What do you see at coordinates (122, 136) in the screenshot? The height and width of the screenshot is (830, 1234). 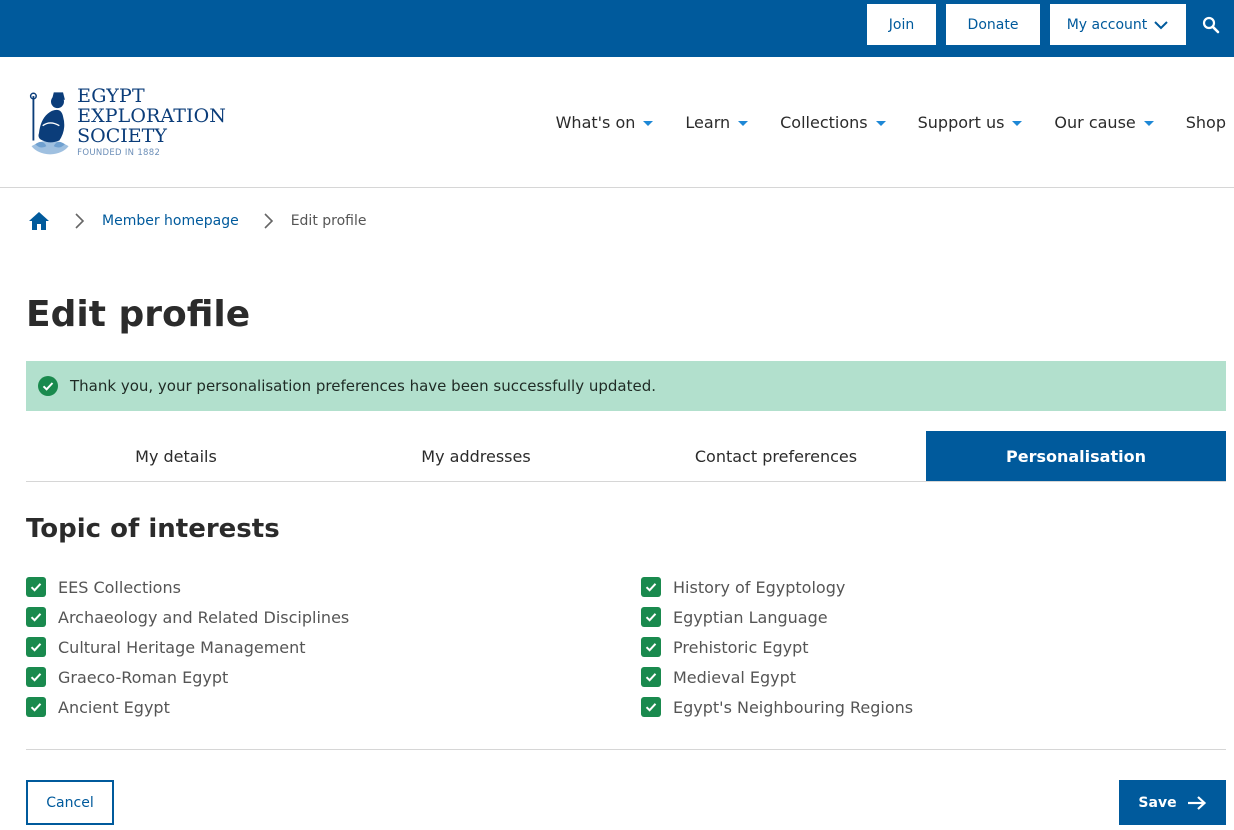 I see `logo-line-3: SOCIETY` at bounding box center [122, 136].